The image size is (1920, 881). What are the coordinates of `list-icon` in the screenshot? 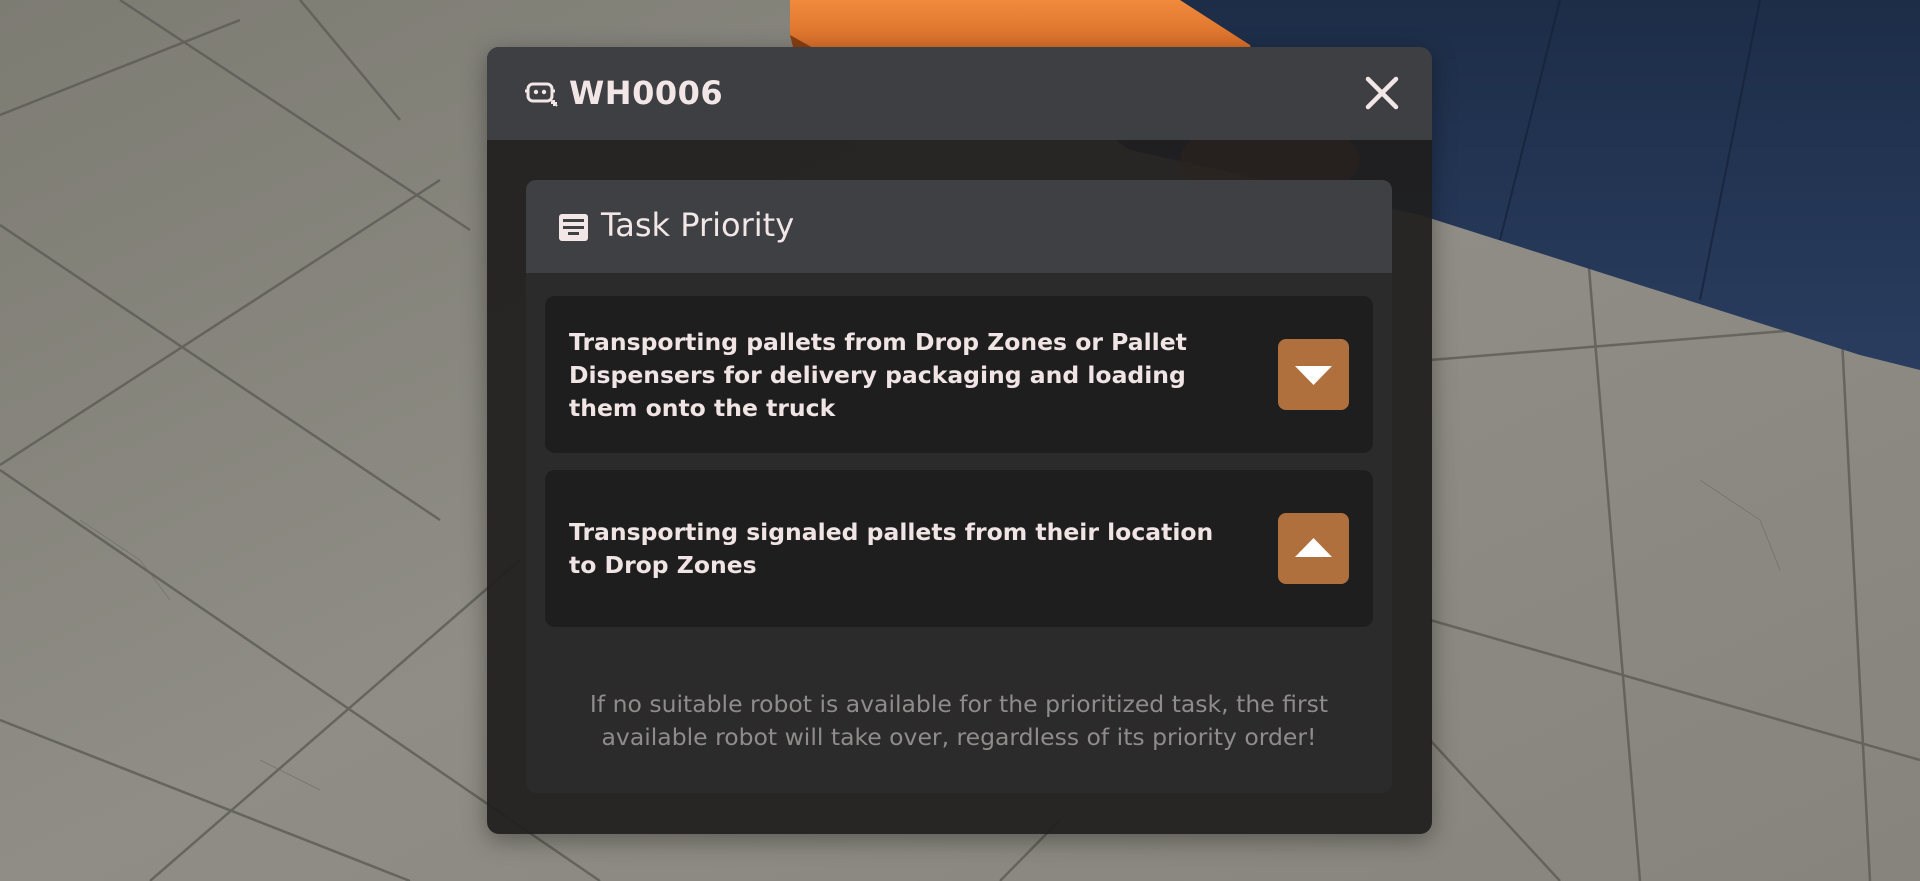 It's located at (573, 227).